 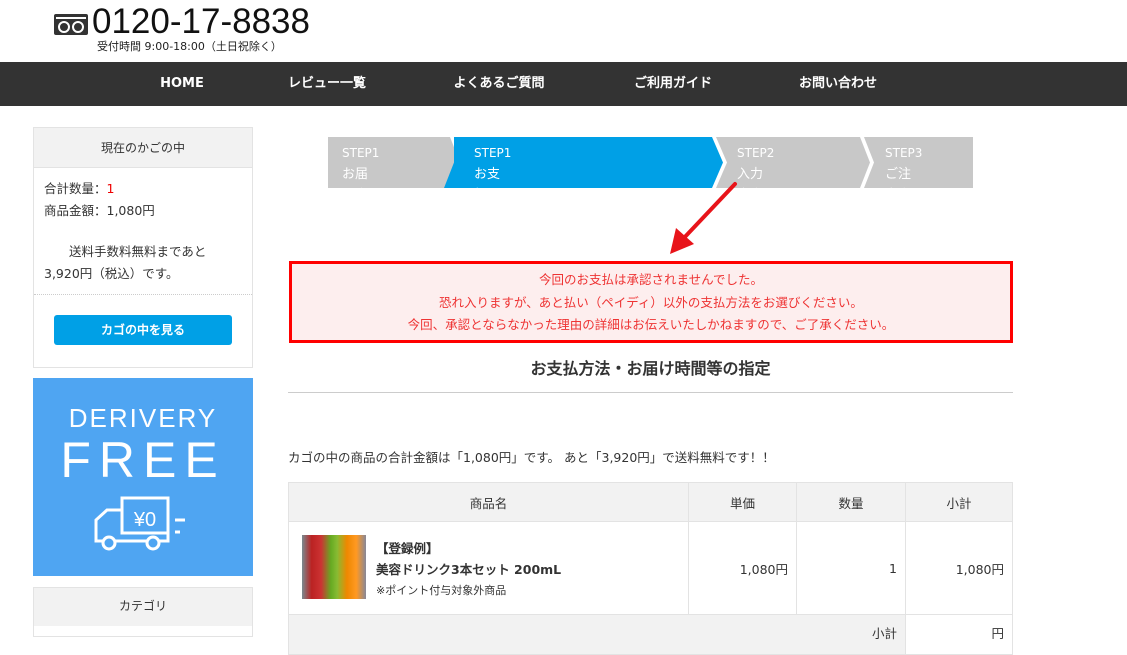 What do you see at coordinates (143, 294) in the screenshot?
I see `divider` at bounding box center [143, 294].